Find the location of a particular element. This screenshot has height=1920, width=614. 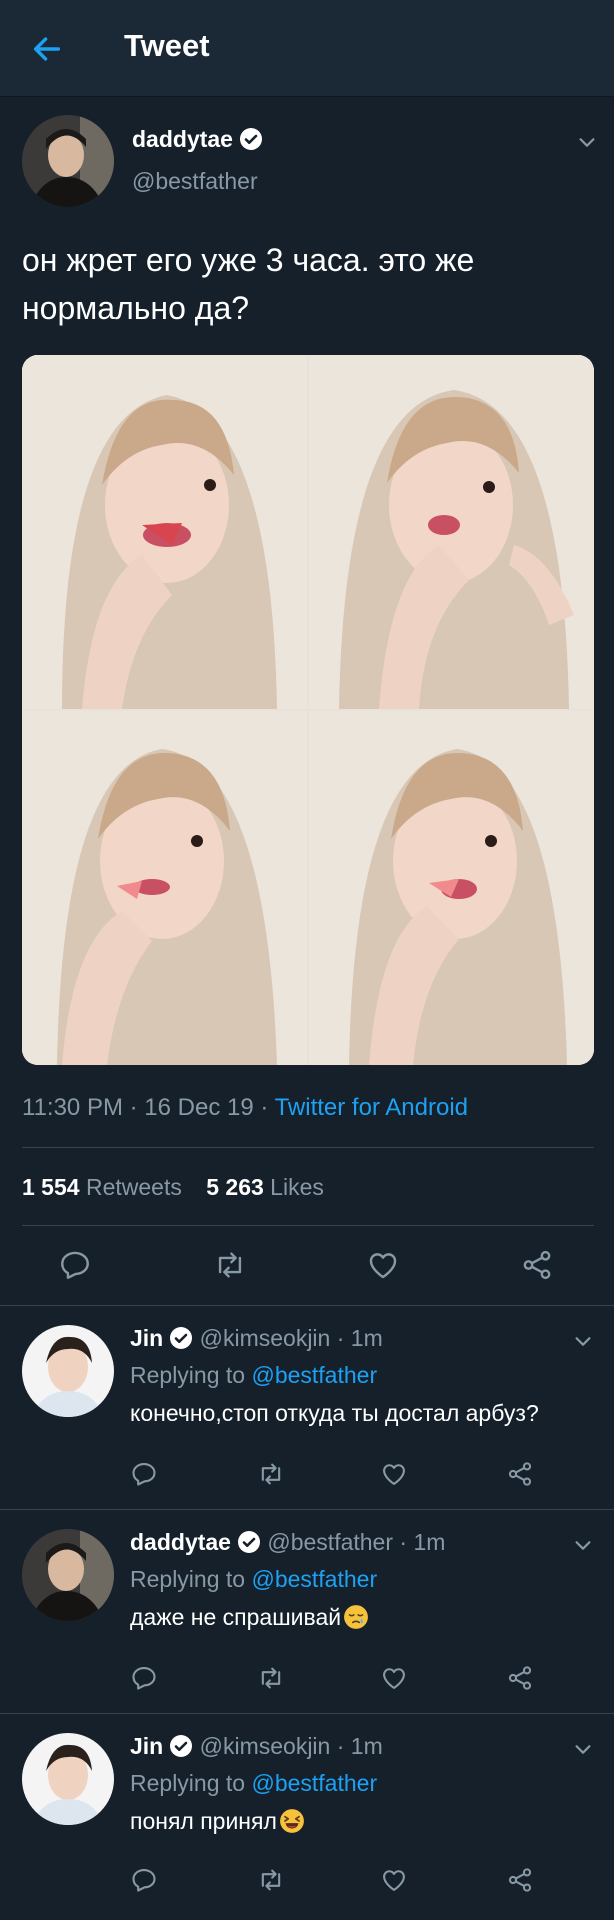

retweets-count: 1 554 is located at coordinates (51, 1187).